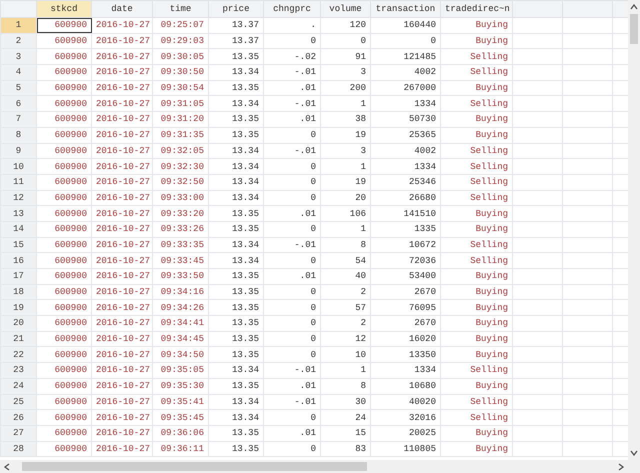 The height and width of the screenshot is (473, 640). Describe the element at coordinates (405, 402) in the screenshot. I see `table-cell: 40020` at that location.